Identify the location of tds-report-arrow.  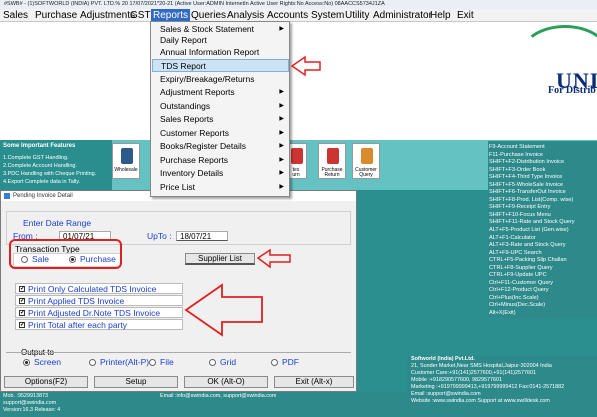
(305, 66).